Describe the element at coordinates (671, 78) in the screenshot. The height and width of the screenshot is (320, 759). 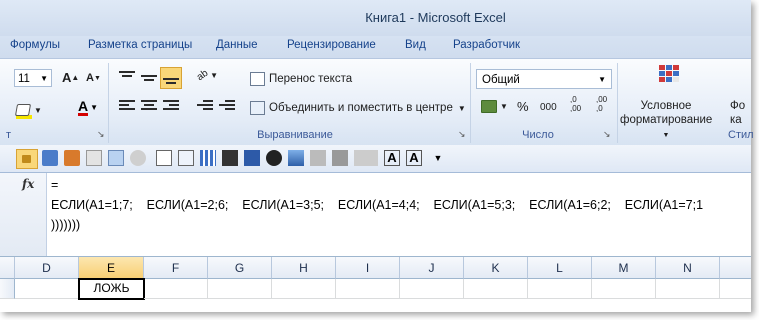
I see `conditional-formatting-icon` at that location.